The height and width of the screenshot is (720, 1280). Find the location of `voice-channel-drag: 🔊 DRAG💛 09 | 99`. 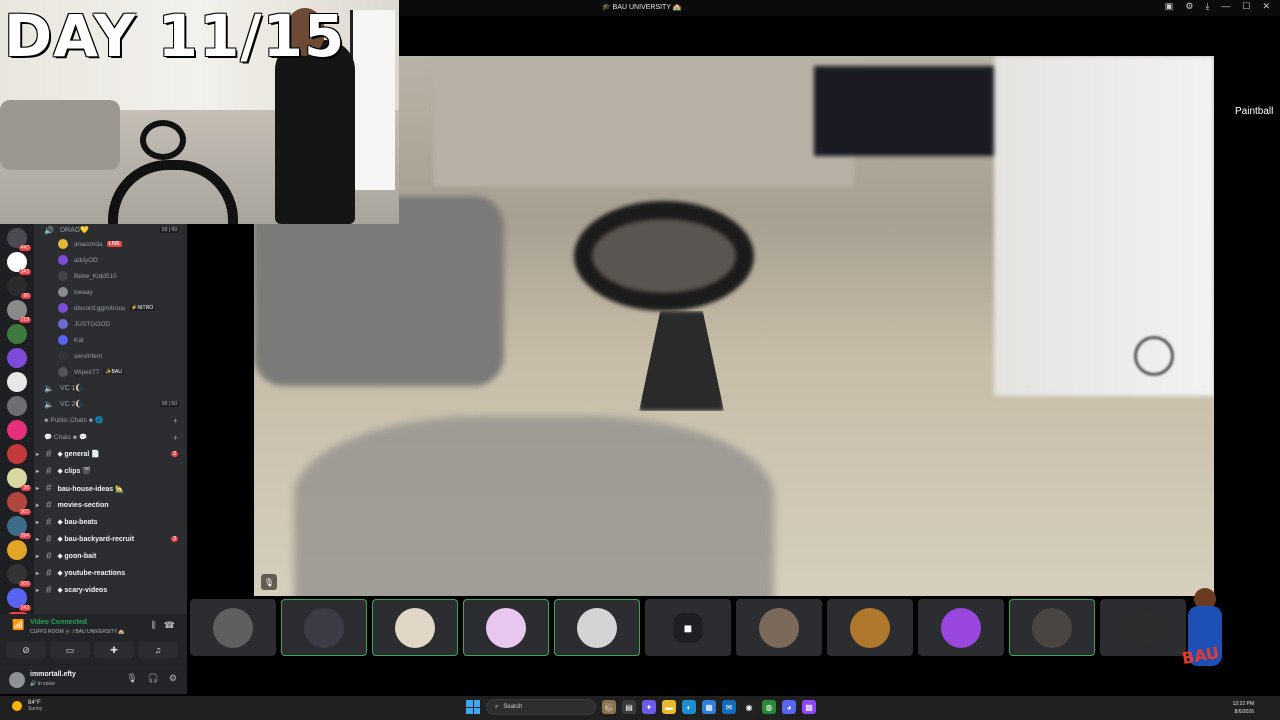

voice-channel-drag: 🔊 DRAG💛 09 | 99 is located at coordinates (110, 230).